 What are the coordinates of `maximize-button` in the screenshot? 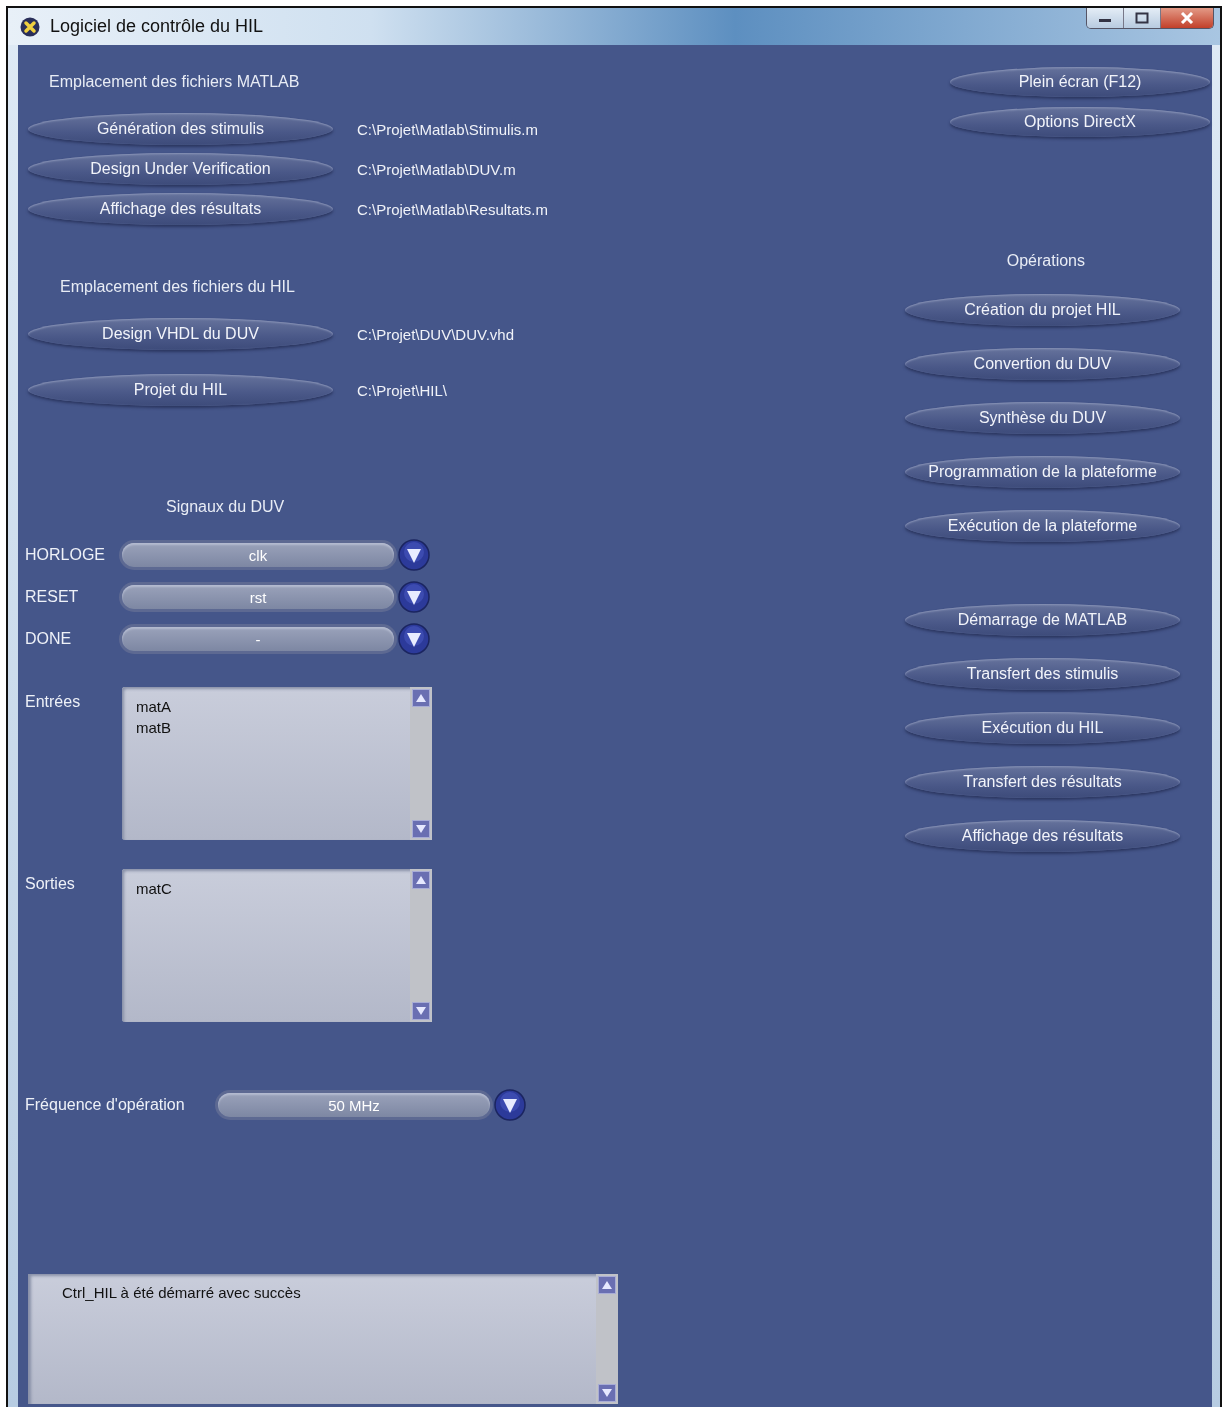 It's located at (1142, 18).